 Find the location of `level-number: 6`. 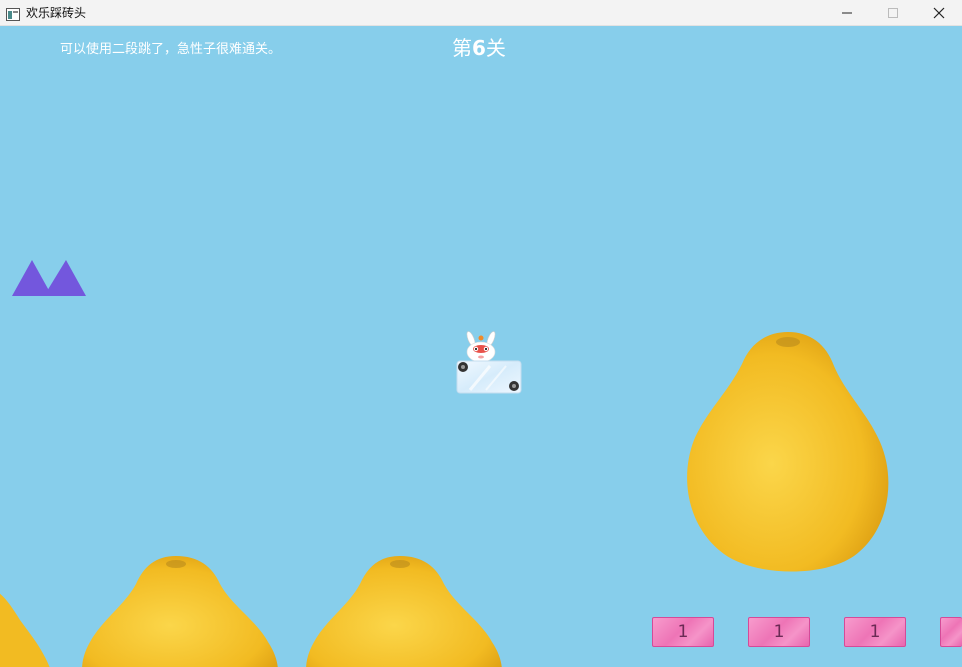

level-number: 6 is located at coordinates (479, 48).